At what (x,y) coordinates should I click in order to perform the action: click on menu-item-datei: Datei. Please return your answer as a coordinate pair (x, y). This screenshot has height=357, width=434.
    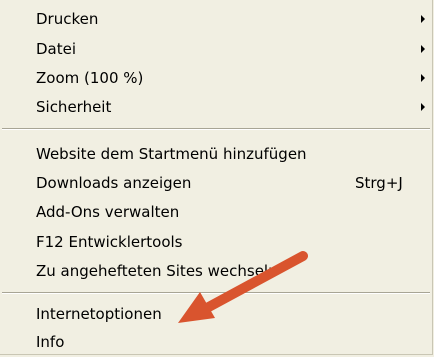
    Looking at the image, I should click on (216, 49).